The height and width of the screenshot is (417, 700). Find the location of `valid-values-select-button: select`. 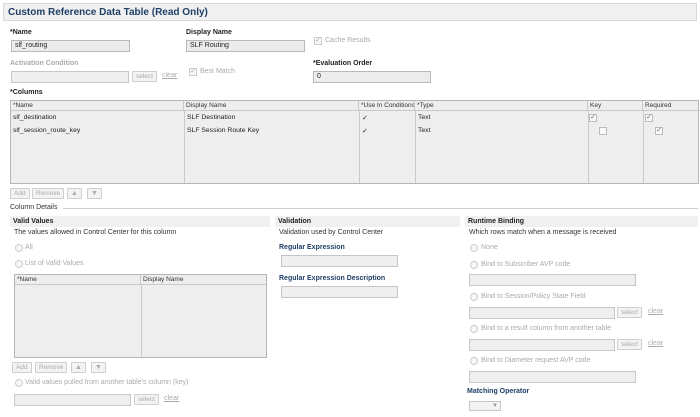

valid-values-select-button: select is located at coordinates (146, 399).